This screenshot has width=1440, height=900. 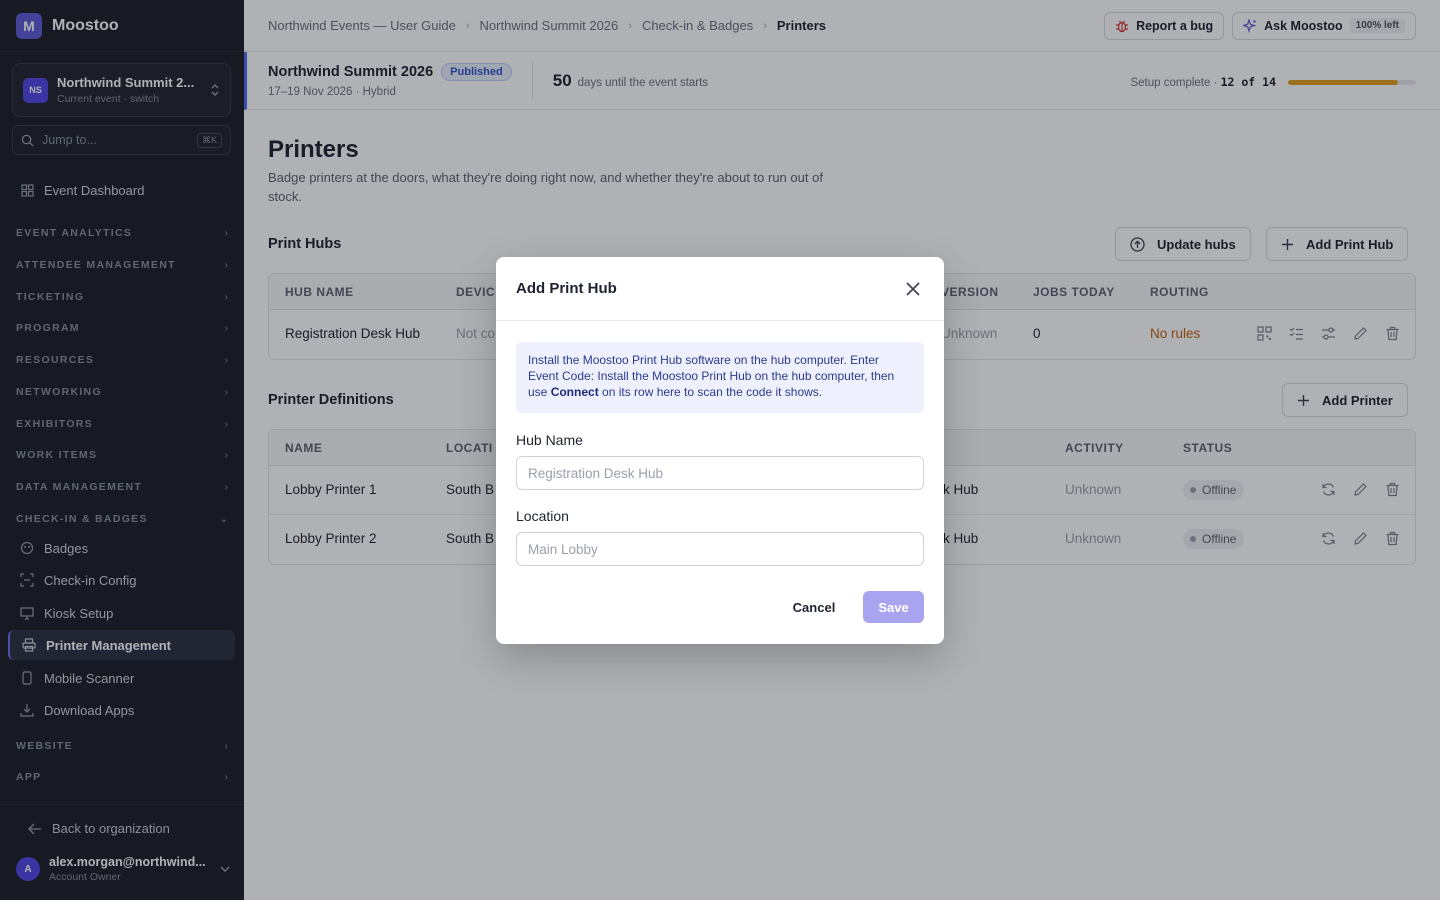 I want to click on location-input, so click(x=720, y=549).